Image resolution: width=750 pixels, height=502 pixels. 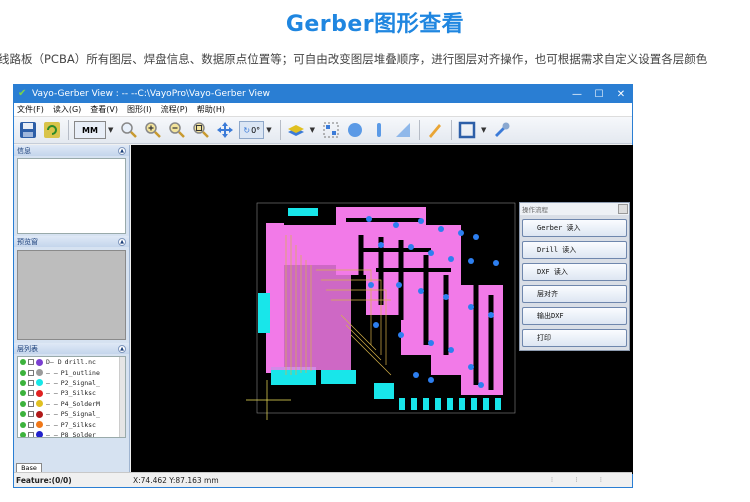 I want to click on pencil-icon, so click(x=435, y=130).